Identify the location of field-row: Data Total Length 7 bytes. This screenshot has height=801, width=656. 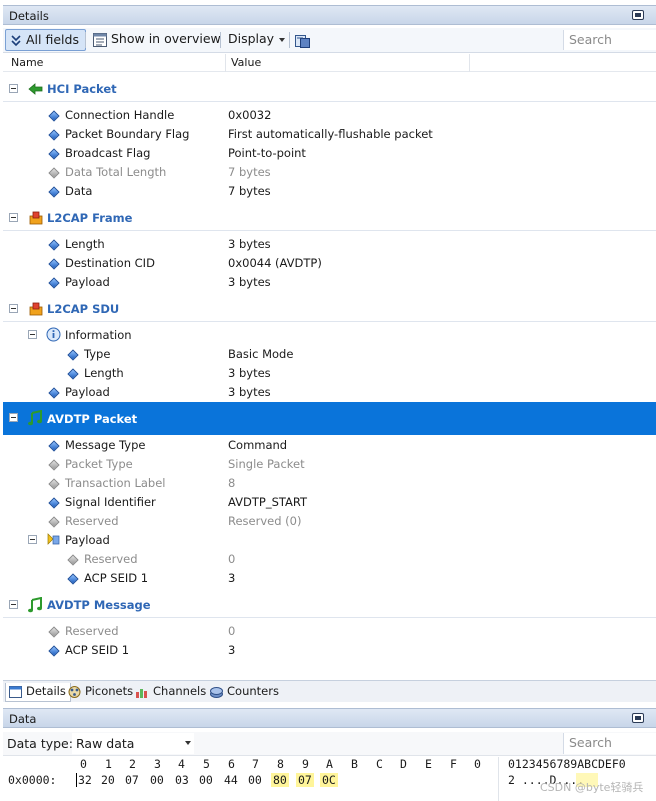
(329, 172).